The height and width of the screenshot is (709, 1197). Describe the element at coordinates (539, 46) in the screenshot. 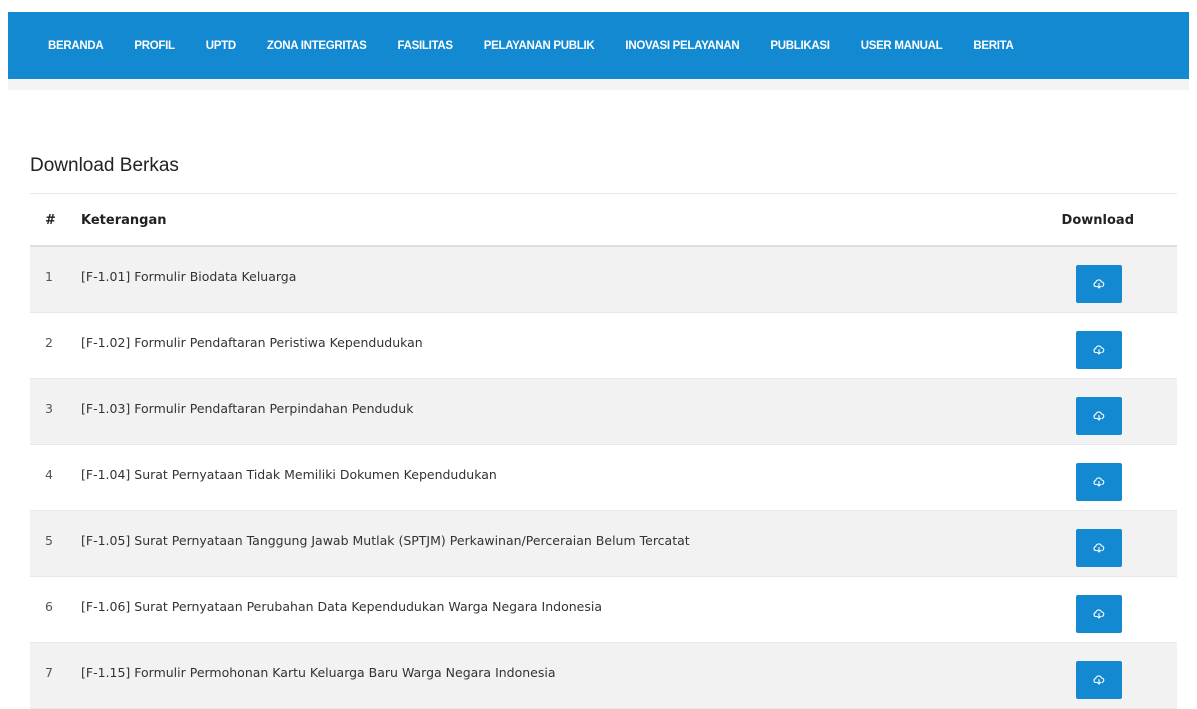

I see `nav-item-pelayanan-publik: PELAYANAN PUBLIK` at that location.